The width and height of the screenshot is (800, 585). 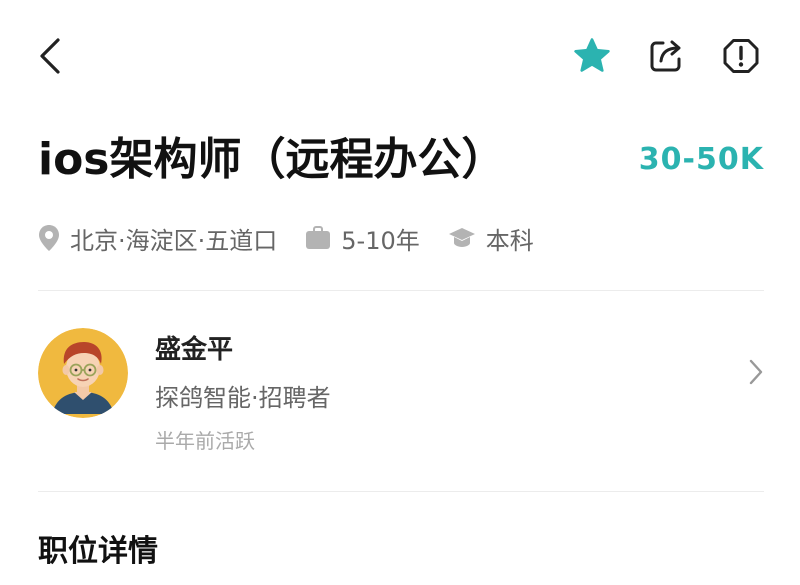 I want to click on education-text: 本科, so click(x=509, y=240).